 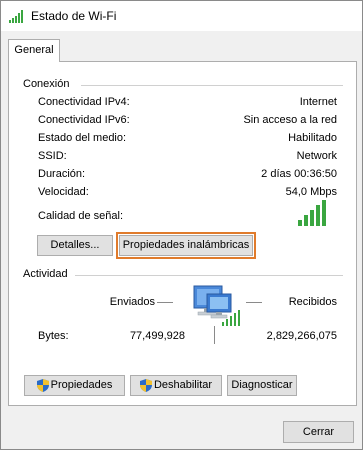 I want to click on received-label: Recibidos, so click(x=312, y=302).